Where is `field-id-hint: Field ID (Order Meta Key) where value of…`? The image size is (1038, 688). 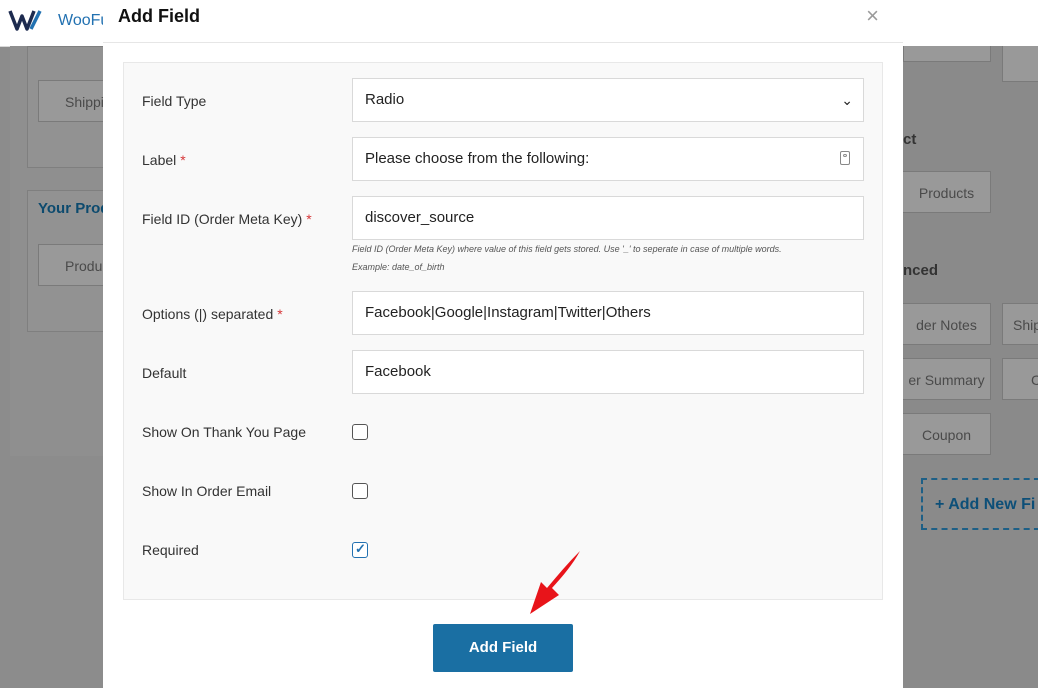
field-id-hint: Field ID (Order Meta Key) where value of… is located at coordinates (567, 249).